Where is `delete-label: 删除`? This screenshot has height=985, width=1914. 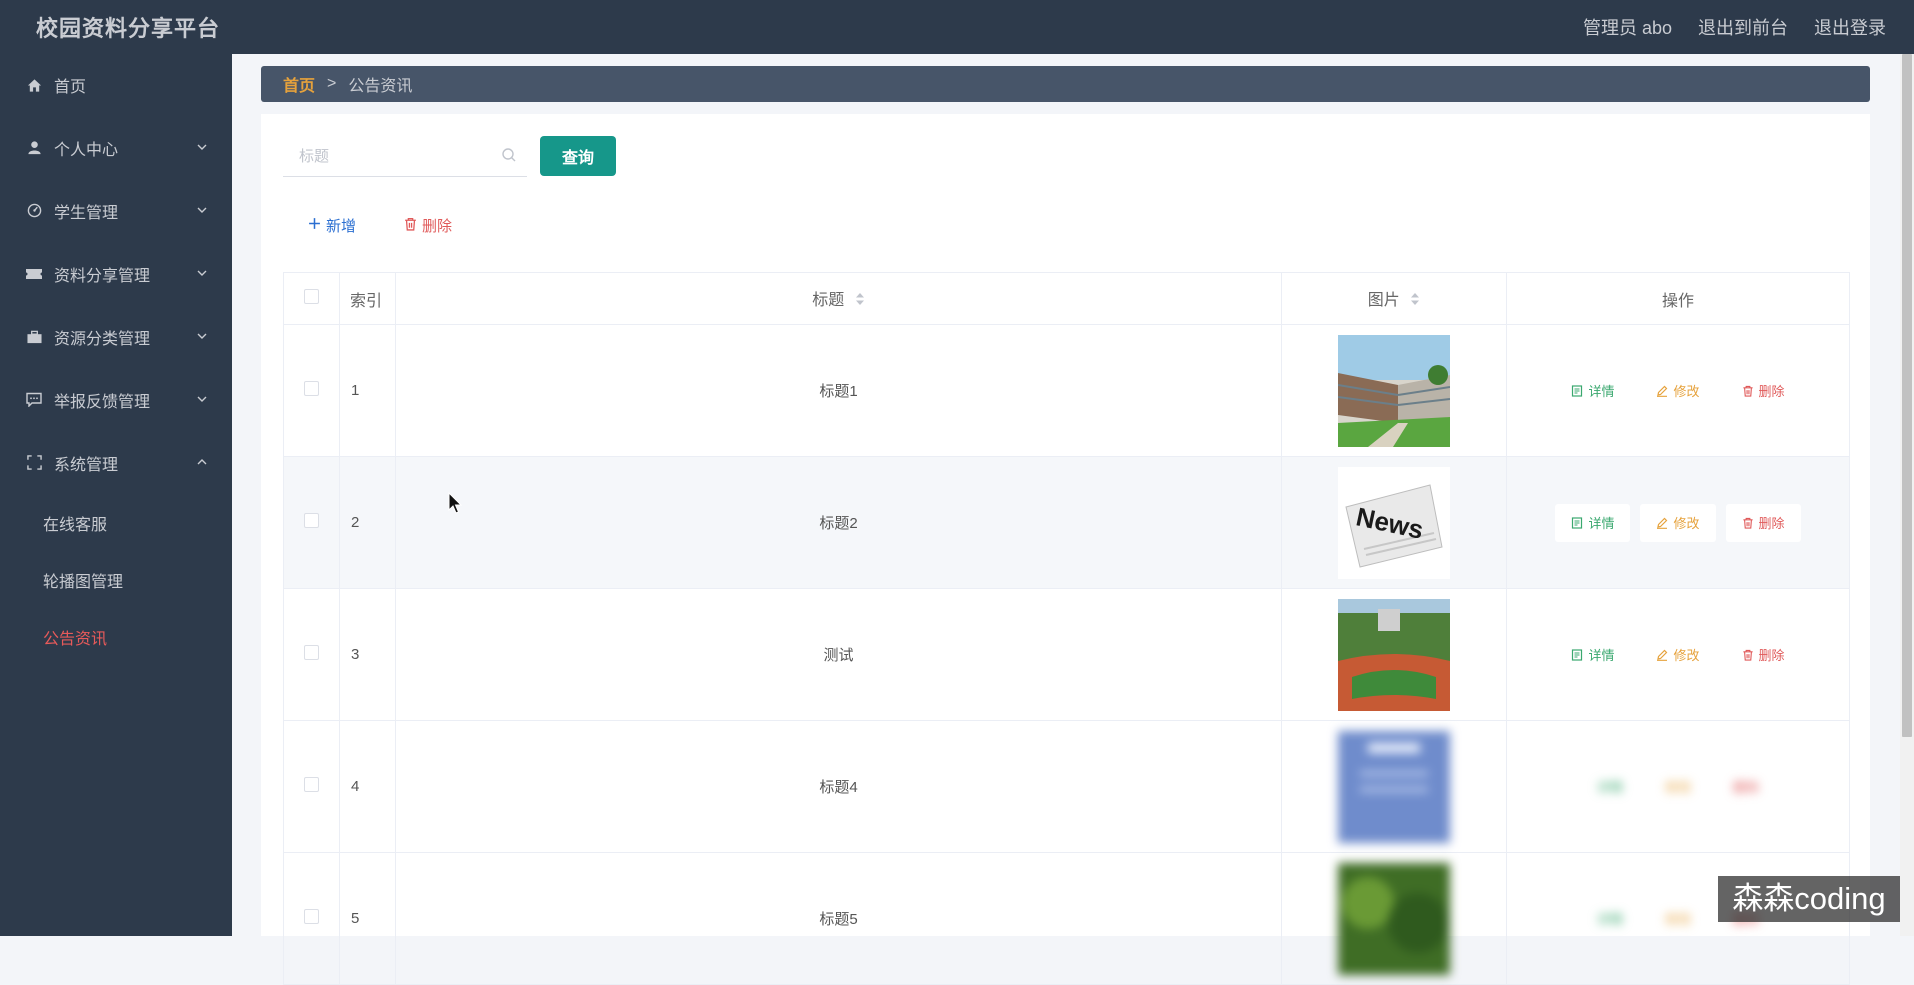
delete-label: 删除 is located at coordinates (437, 226).